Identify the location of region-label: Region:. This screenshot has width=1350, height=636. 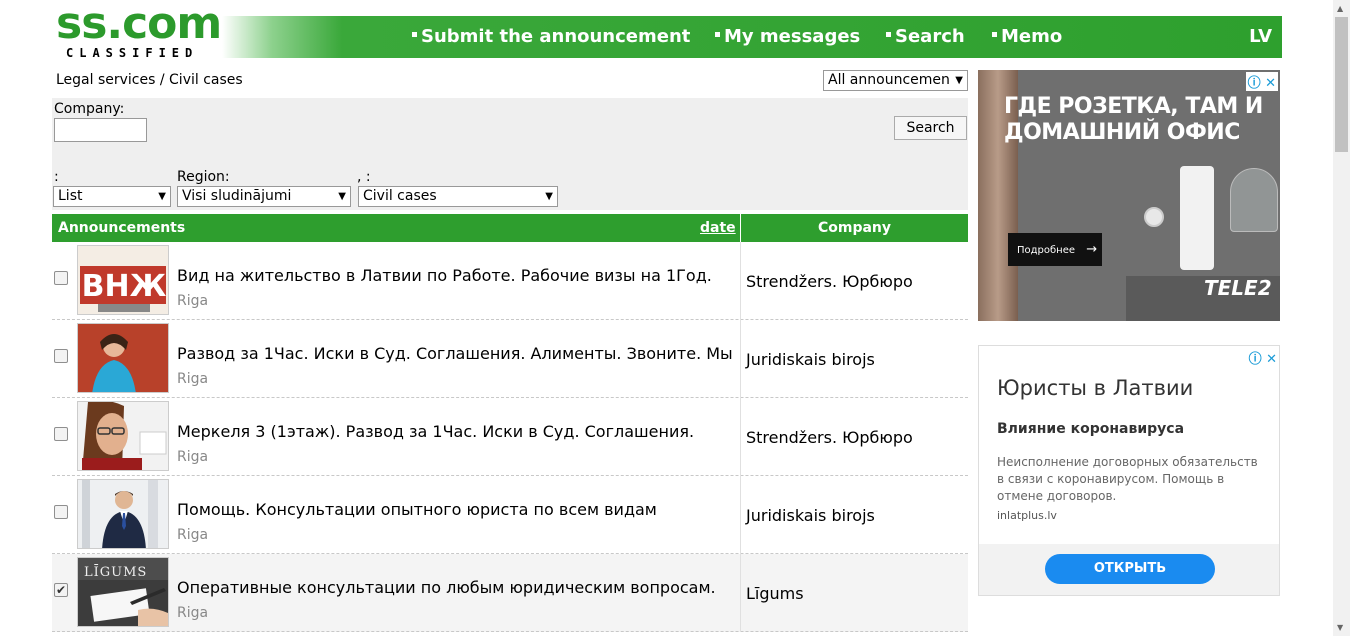
(203, 177).